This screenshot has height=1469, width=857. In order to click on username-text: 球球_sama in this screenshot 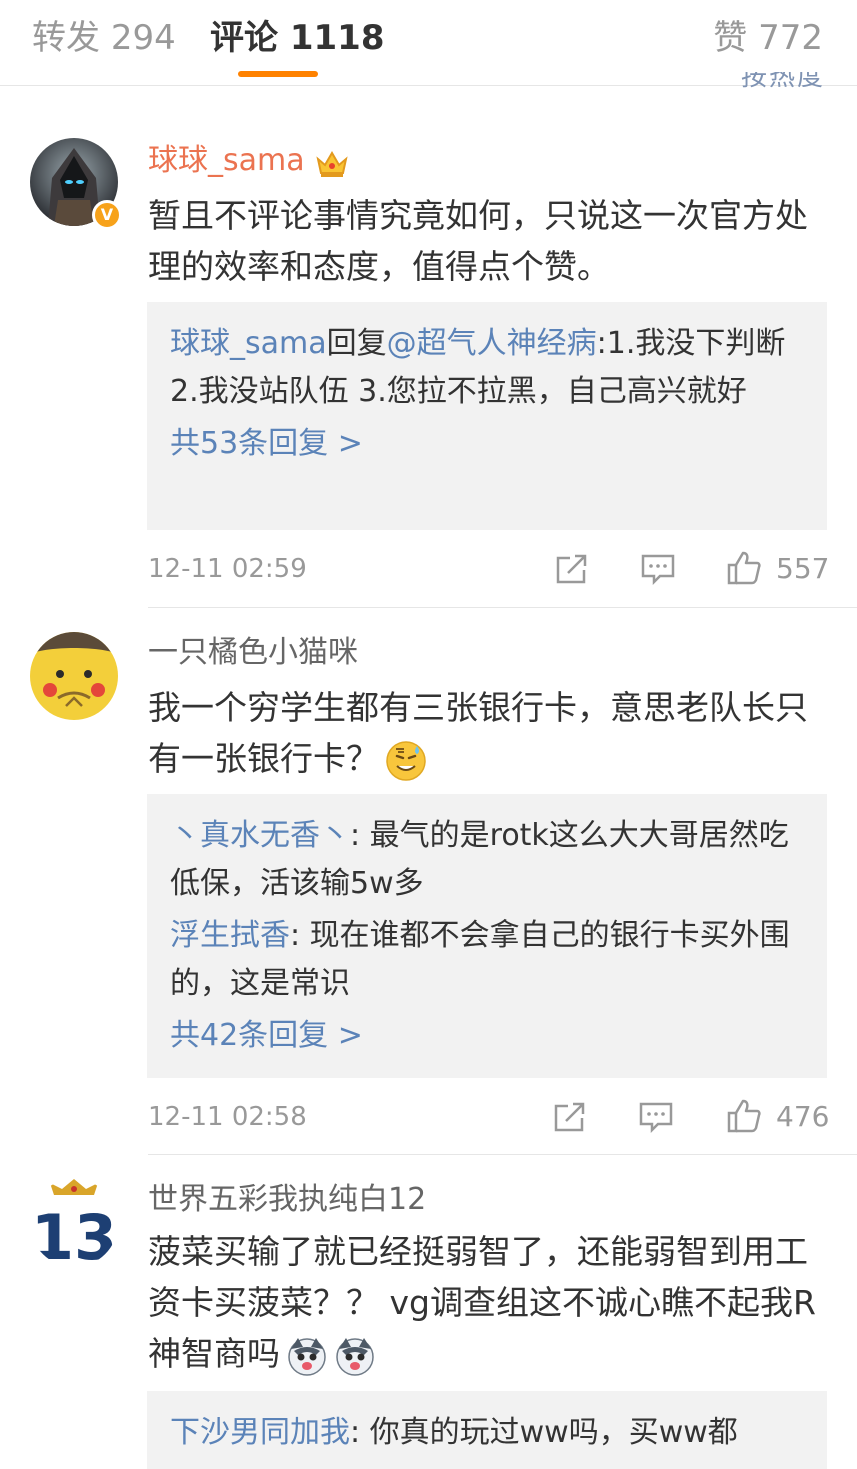, I will do `click(226, 160)`.